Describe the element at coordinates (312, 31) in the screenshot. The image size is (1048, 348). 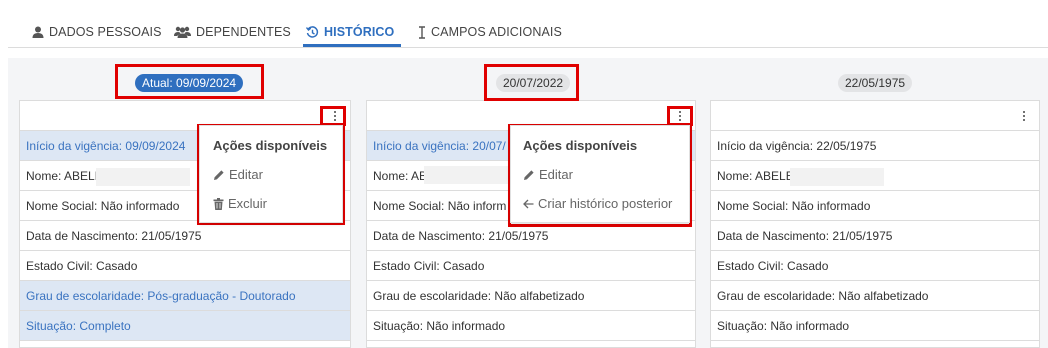
I see `history-icon` at that location.